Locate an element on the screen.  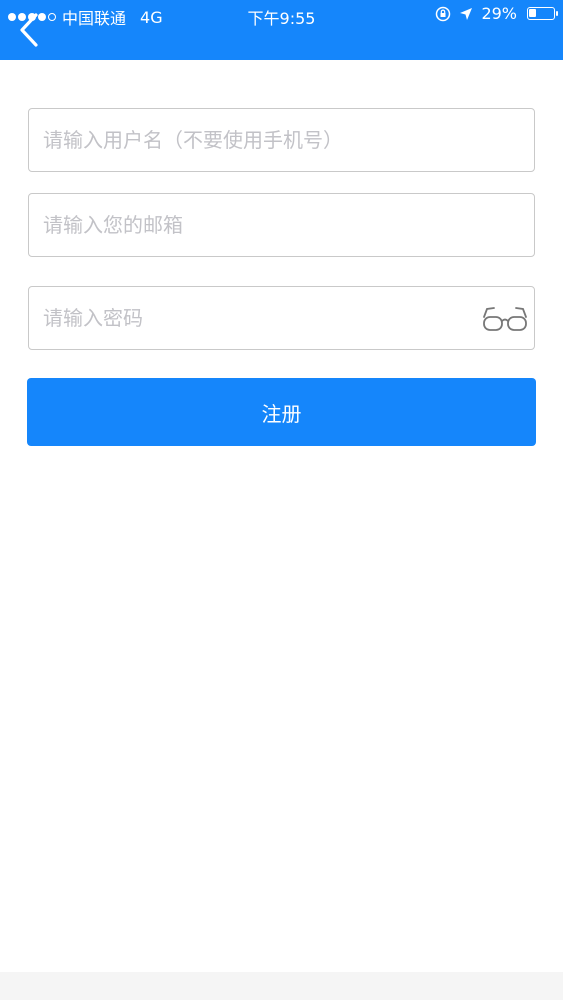
password-field is located at coordinates (281, 318).